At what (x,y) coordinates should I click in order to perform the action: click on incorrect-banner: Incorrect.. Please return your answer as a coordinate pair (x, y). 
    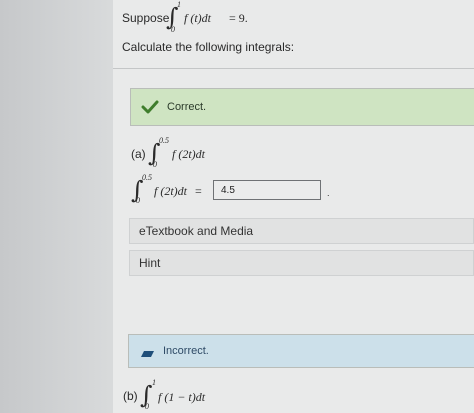
    Looking at the image, I should click on (301, 351).